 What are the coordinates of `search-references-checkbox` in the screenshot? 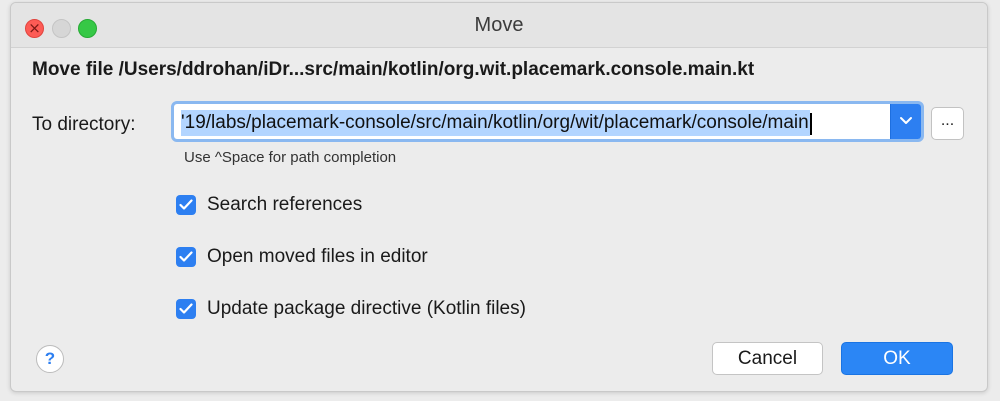 It's located at (186, 205).